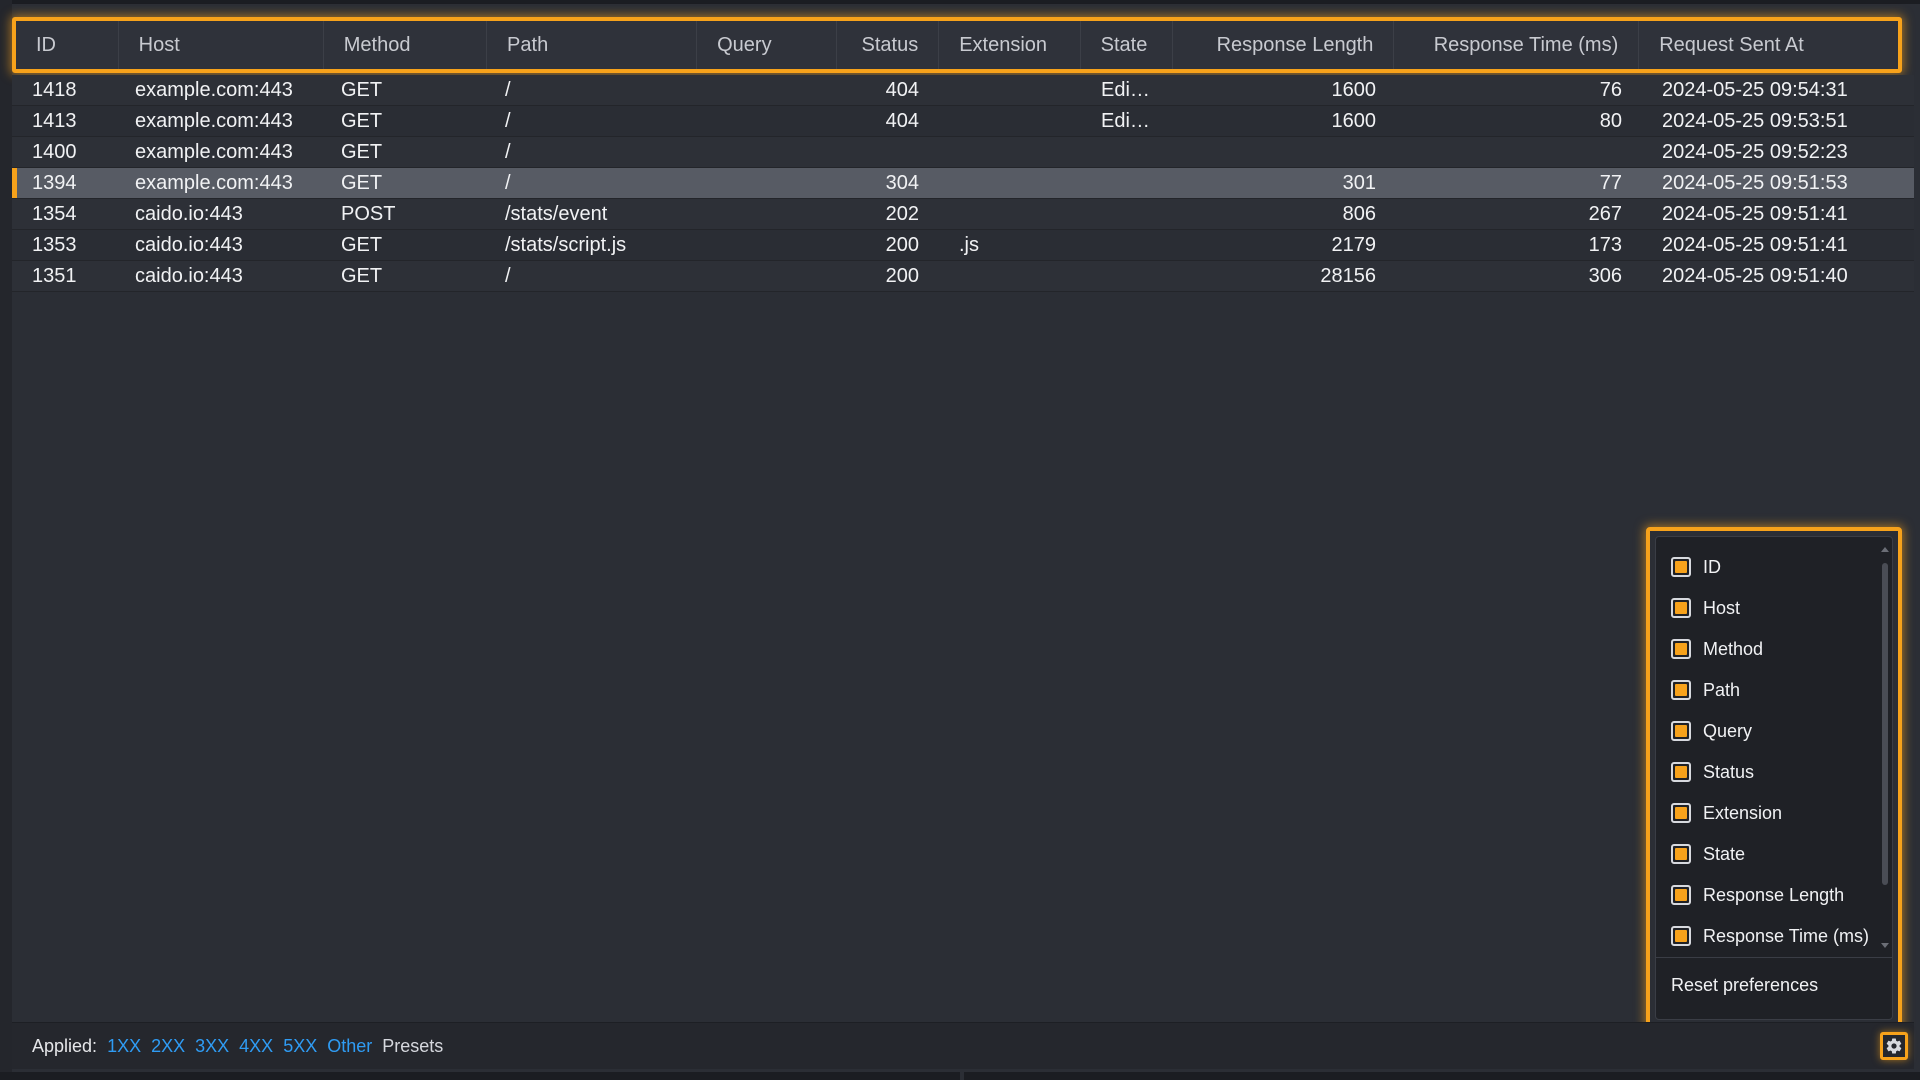 This screenshot has height=1080, width=1920. What do you see at coordinates (54, 275) in the screenshot?
I see `cell-id: 1351` at bounding box center [54, 275].